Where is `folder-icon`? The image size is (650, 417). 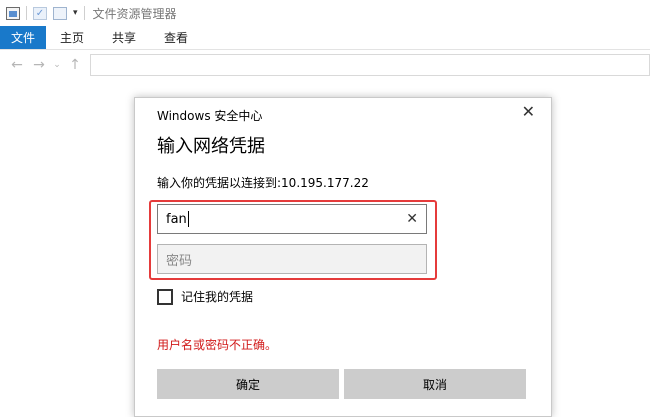 folder-icon is located at coordinates (13, 13).